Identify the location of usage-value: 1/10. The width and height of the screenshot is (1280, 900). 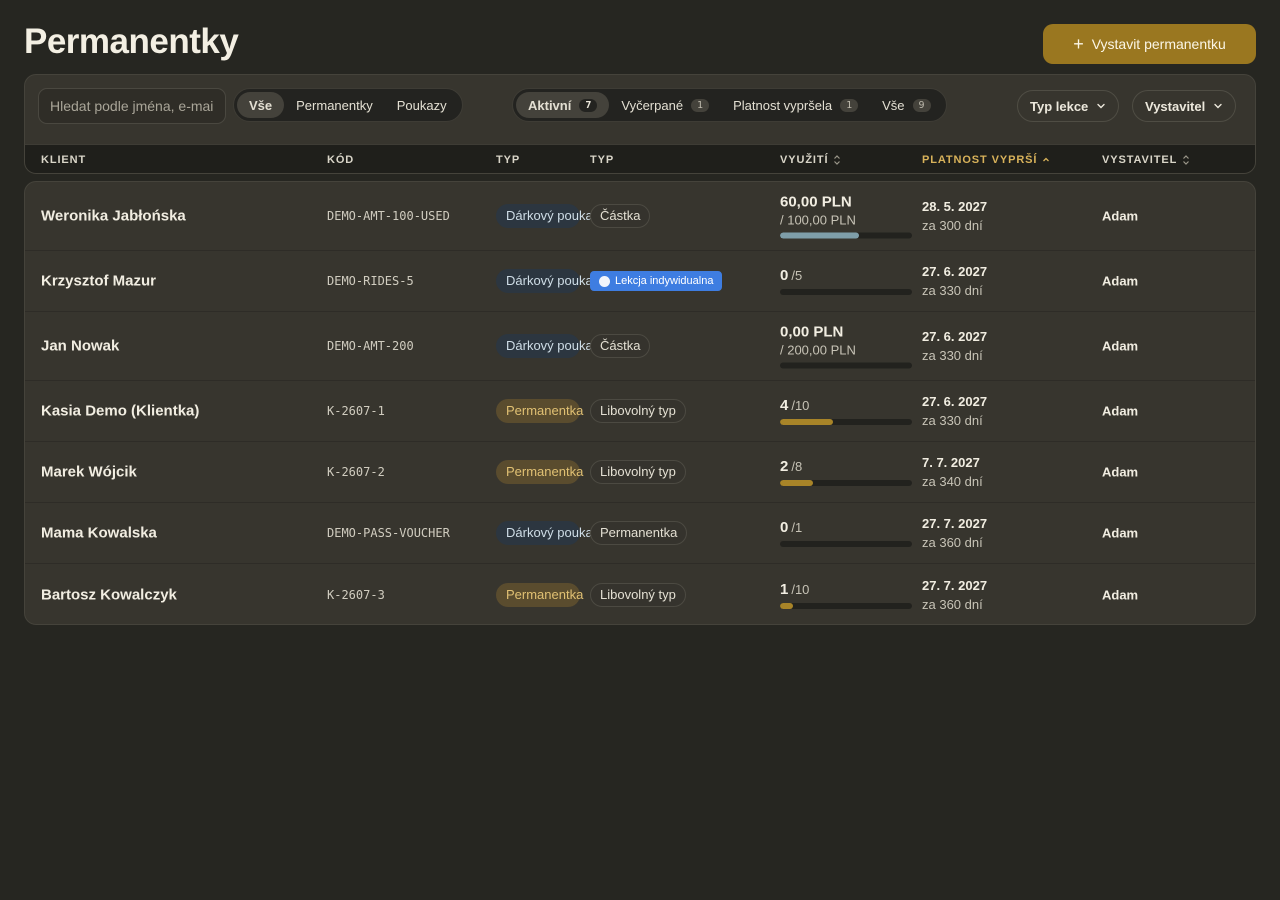
(846, 589).